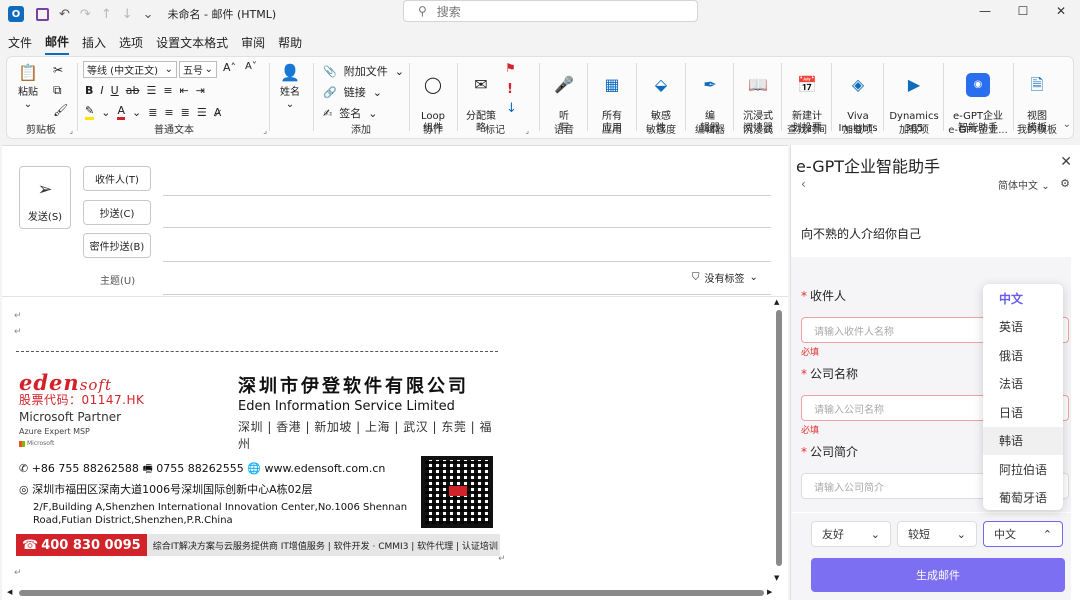 The image size is (1080, 600). Describe the element at coordinates (192, 44) in the screenshot. I see `menu-format-text: 设置文本格式` at that location.